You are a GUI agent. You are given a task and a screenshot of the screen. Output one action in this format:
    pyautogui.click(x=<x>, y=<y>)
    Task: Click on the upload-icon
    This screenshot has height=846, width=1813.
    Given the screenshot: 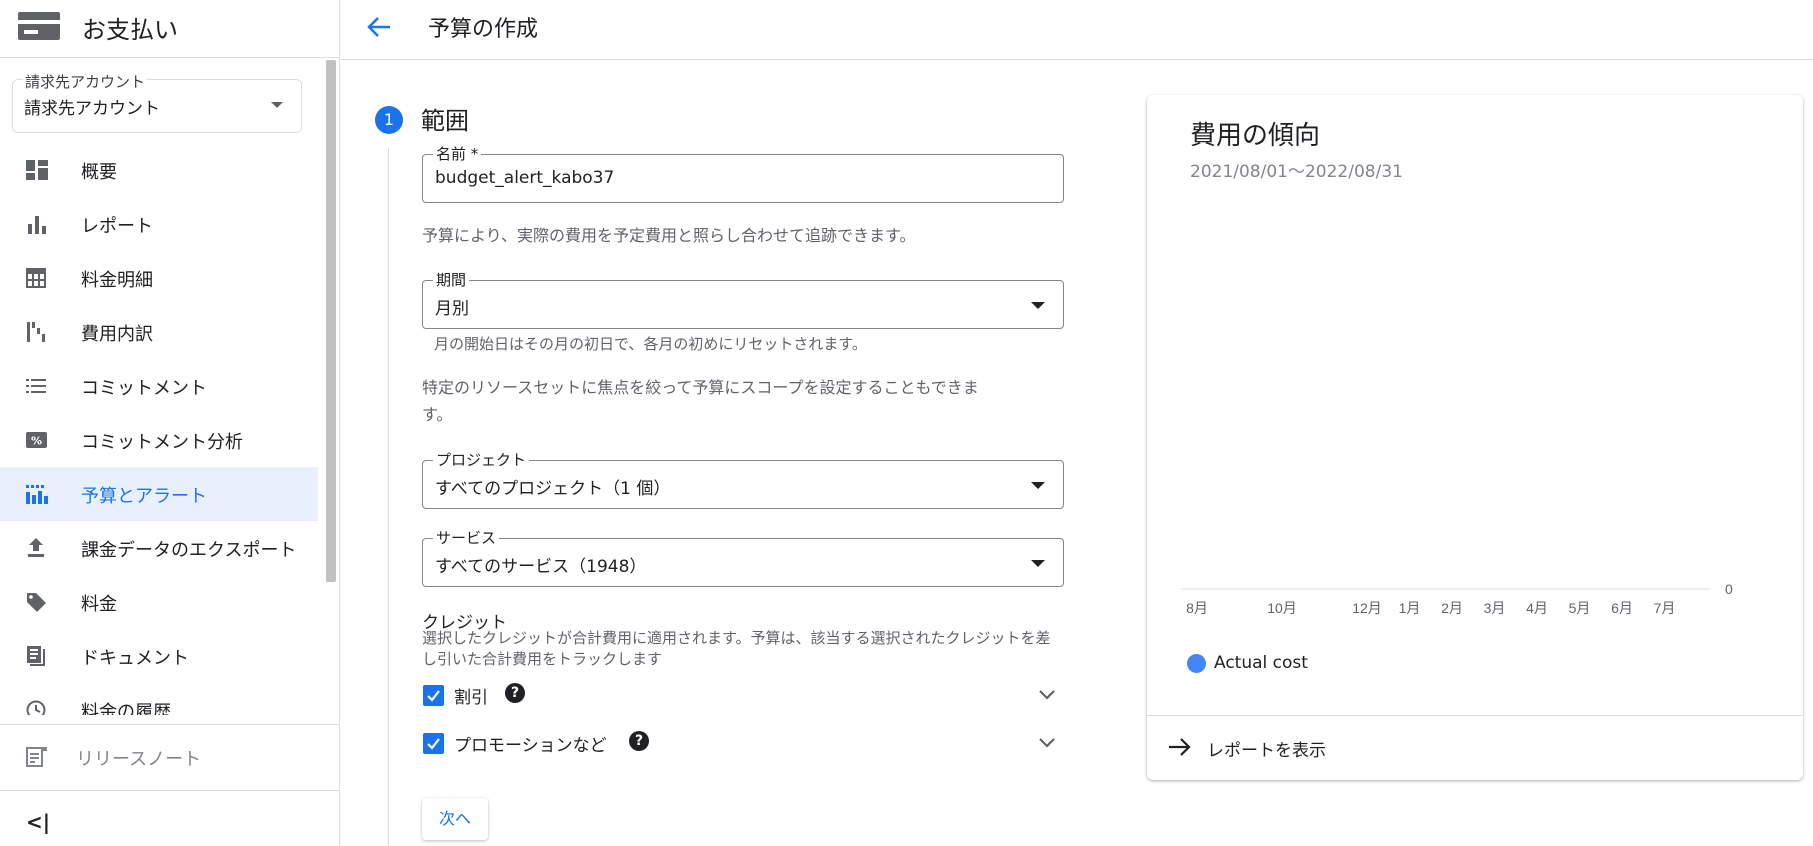 What is the action you would take?
    pyautogui.click(x=36, y=547)
    